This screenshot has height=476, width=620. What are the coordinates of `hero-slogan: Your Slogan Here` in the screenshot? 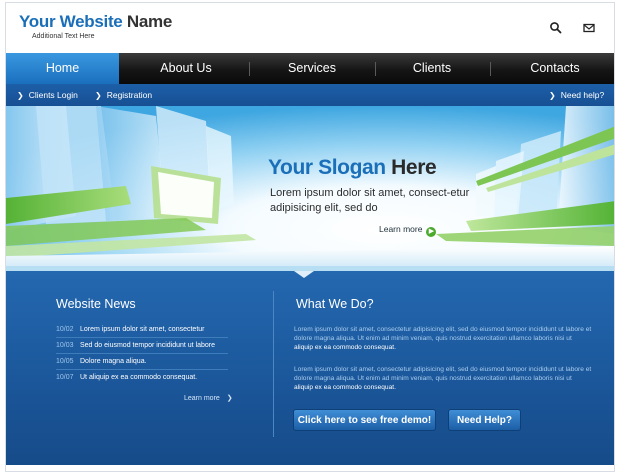 It's located at (352, 168).